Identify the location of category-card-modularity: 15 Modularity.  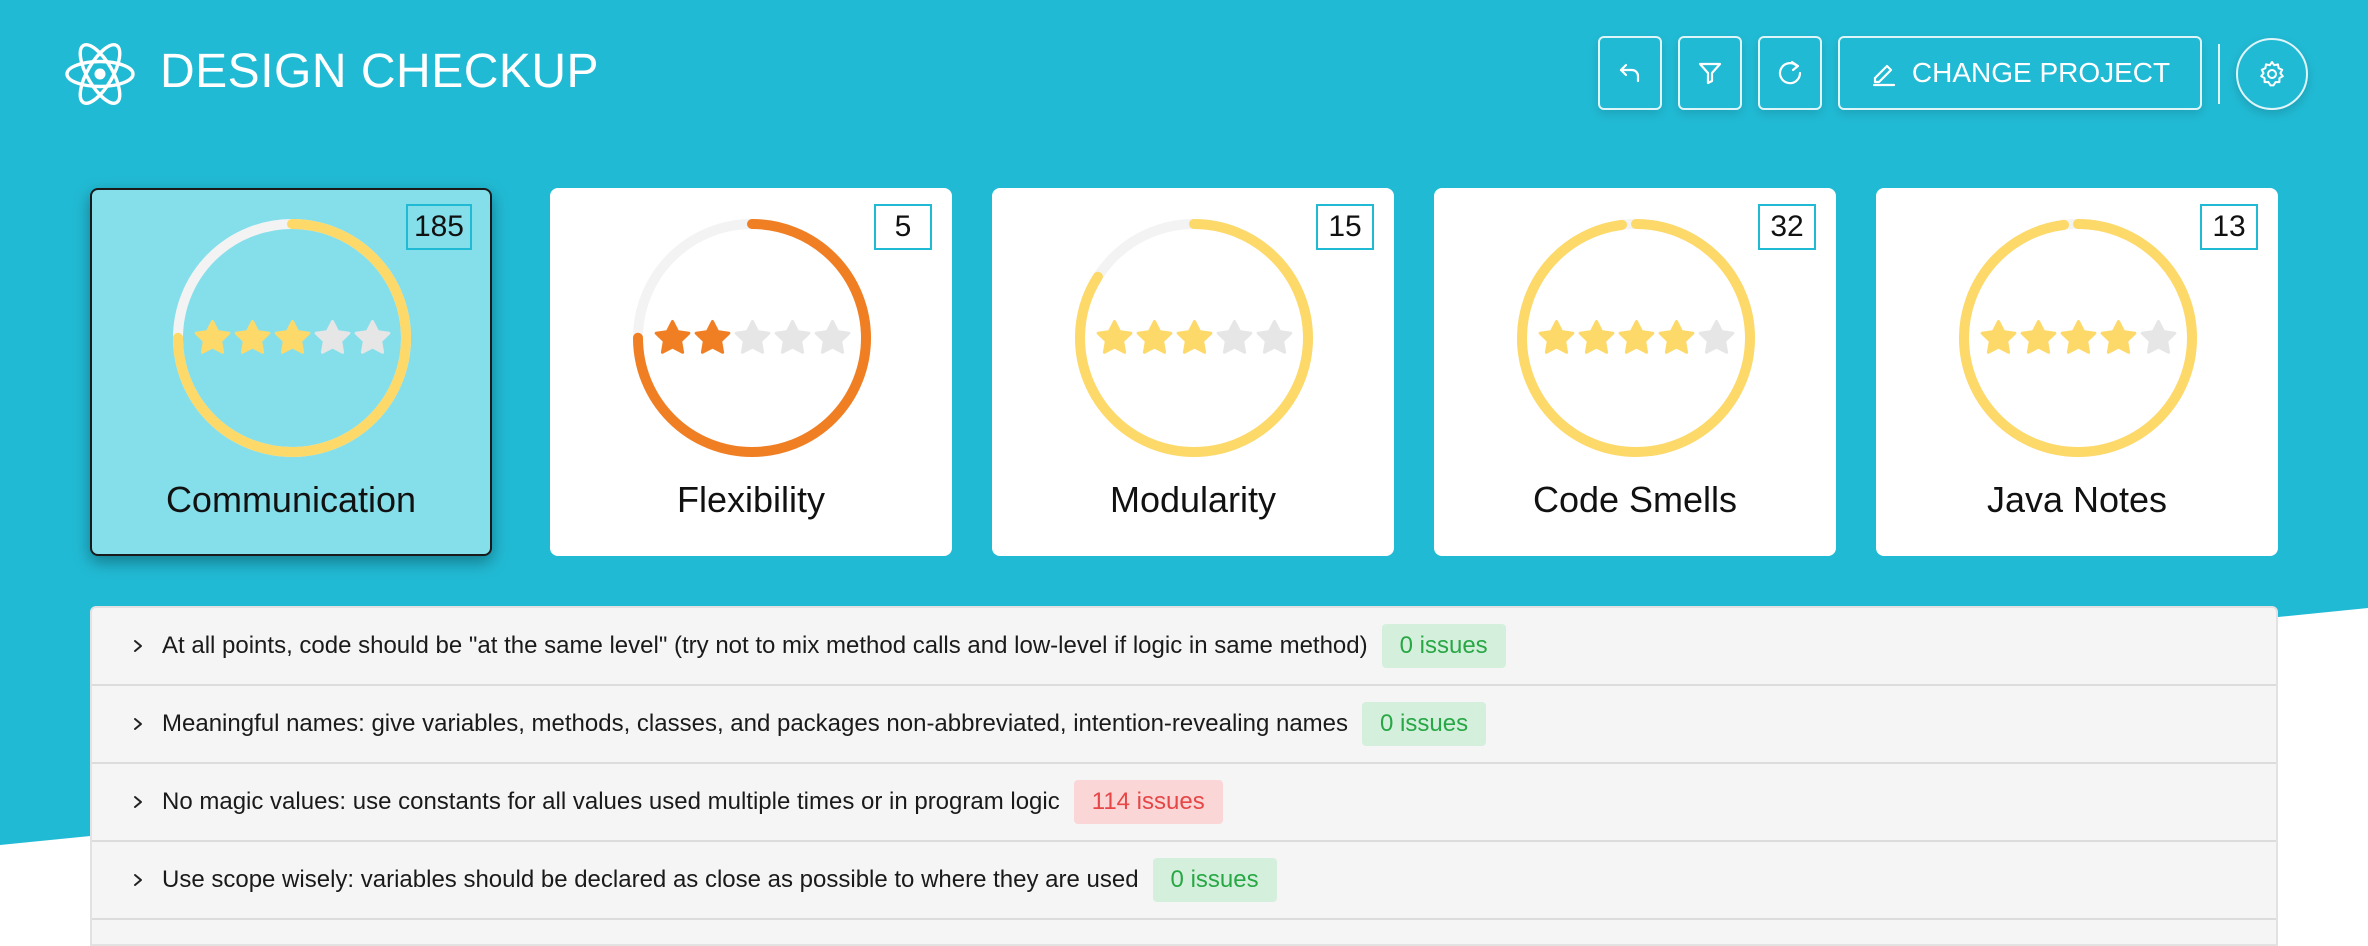
(1193, 372).